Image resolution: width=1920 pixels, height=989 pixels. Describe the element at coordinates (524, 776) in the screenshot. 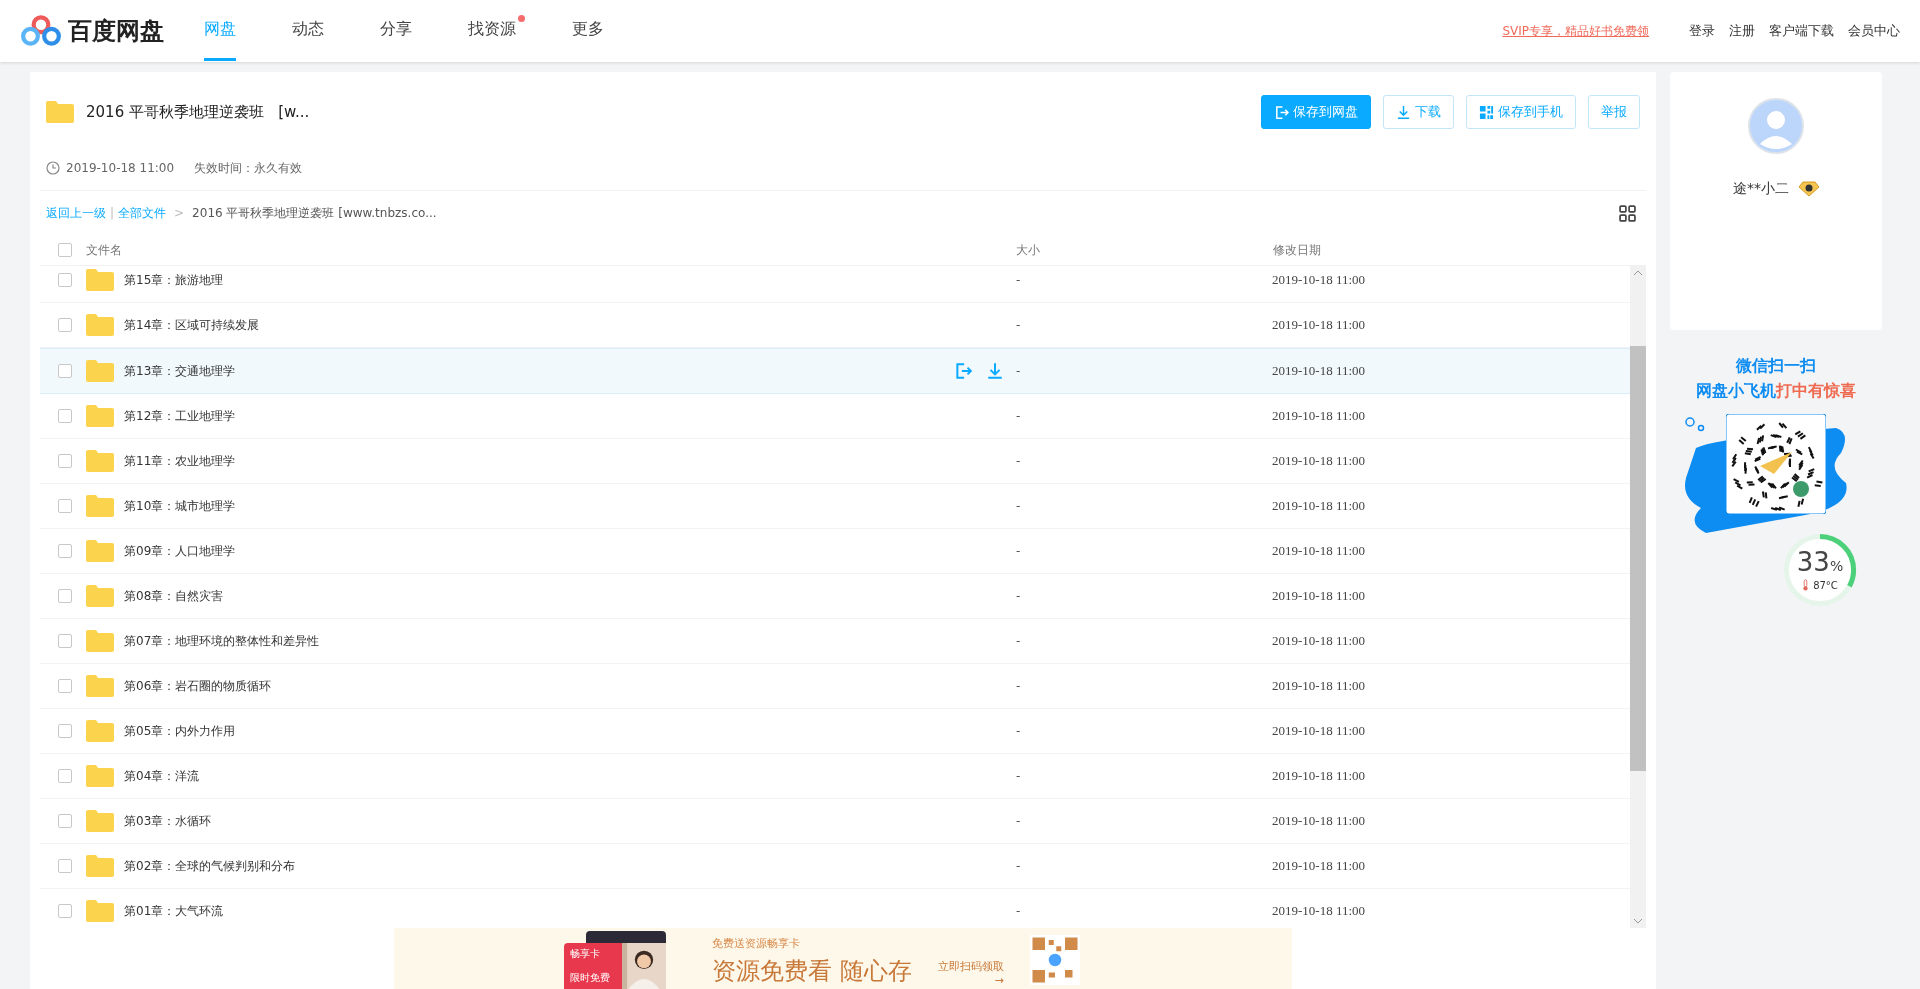

I see `file-name: 第04章：洋流` at that location.